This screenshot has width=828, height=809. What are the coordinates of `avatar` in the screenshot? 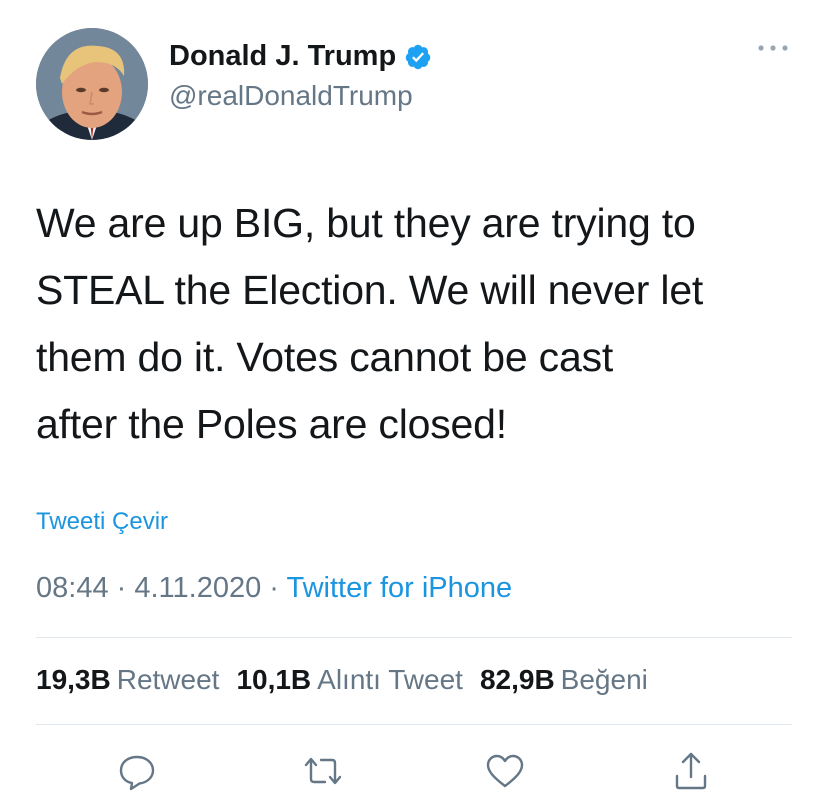 It's located at (92, 84).